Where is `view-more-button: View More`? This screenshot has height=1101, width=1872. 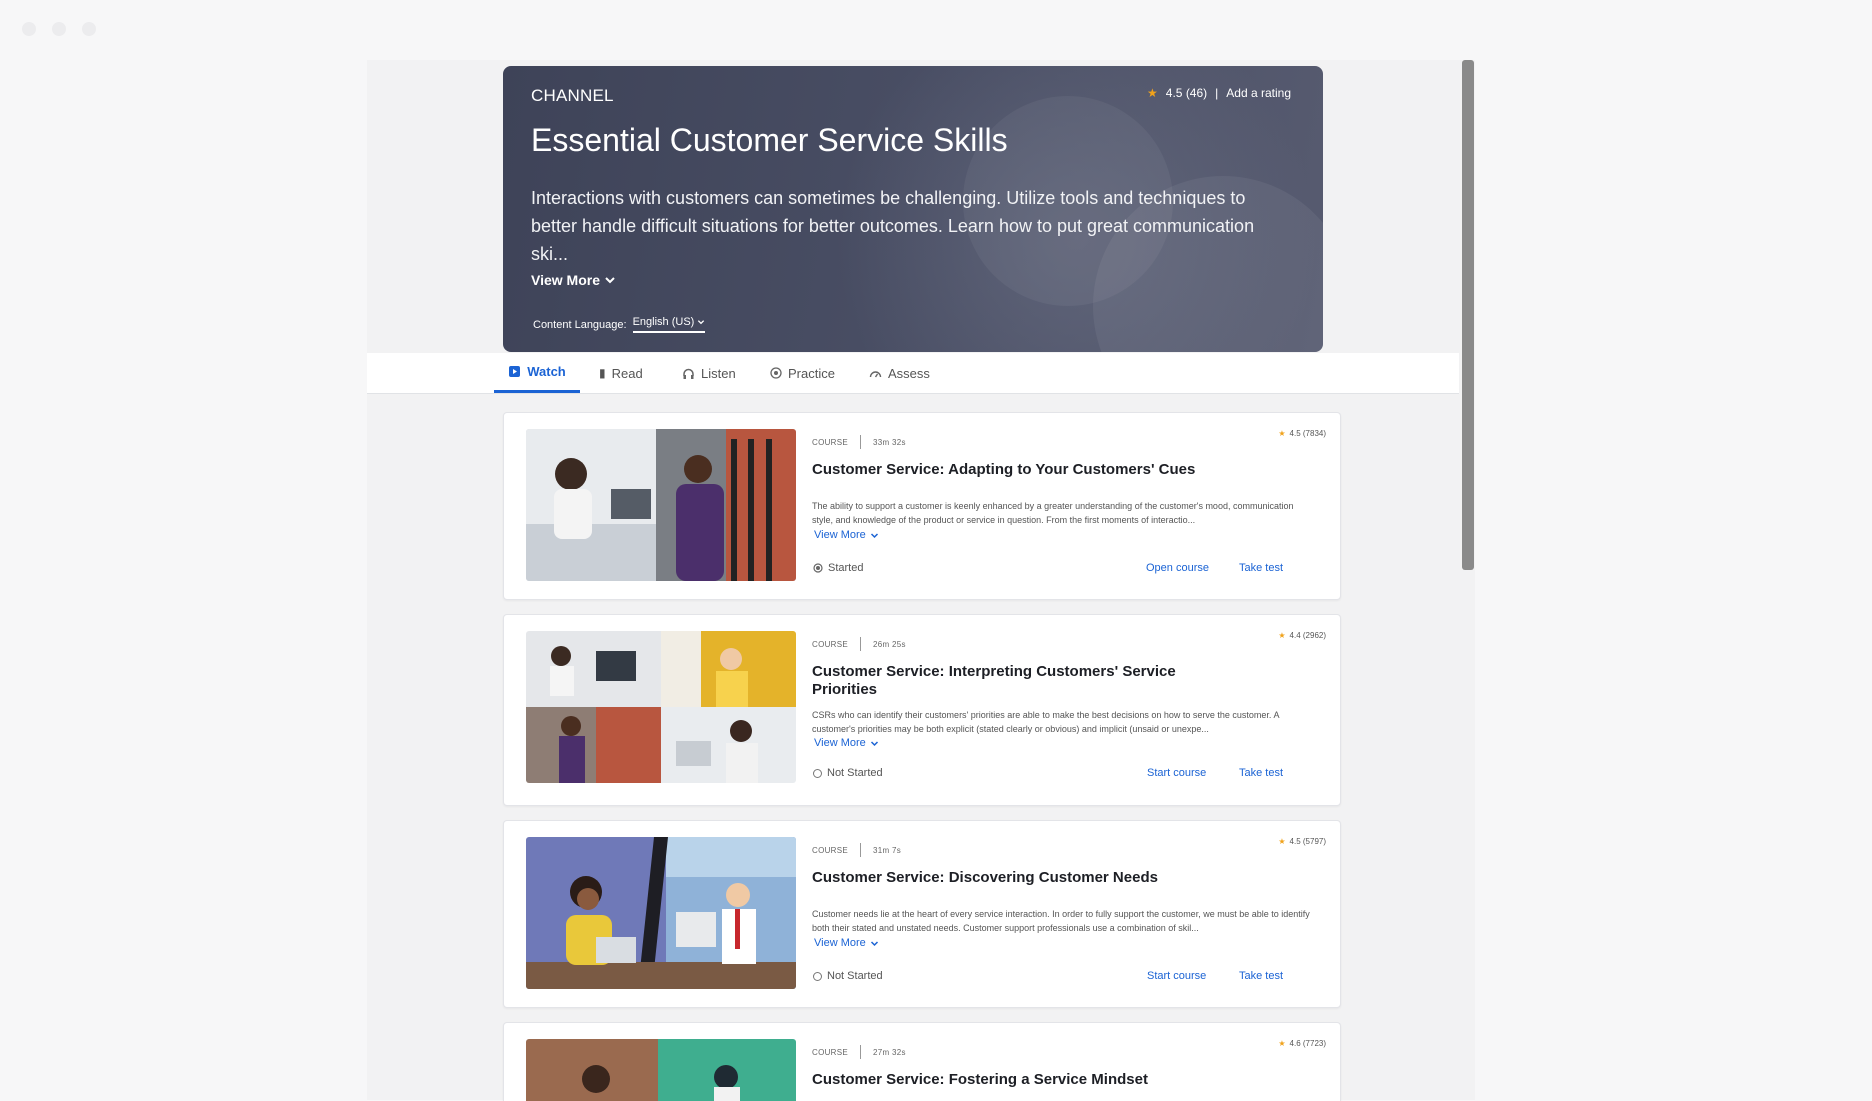 view-more-button: View More is located at coordinates (573, 280).